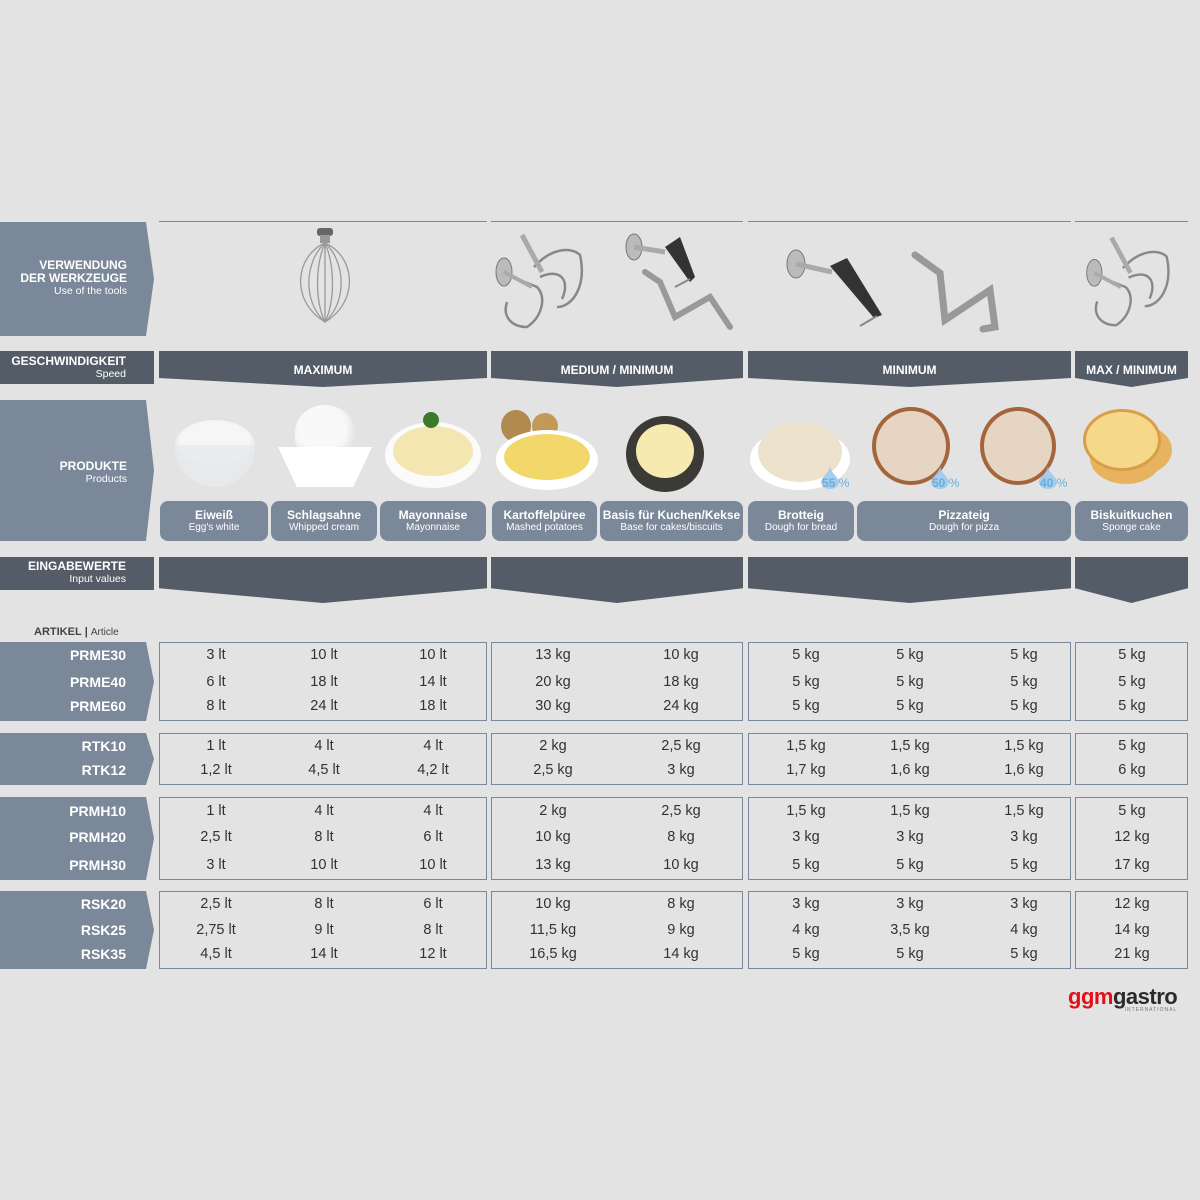  Describe the element at coordinates (1132, 904) in the screenshot. I see `capacity-value: 12 kg` at that location.